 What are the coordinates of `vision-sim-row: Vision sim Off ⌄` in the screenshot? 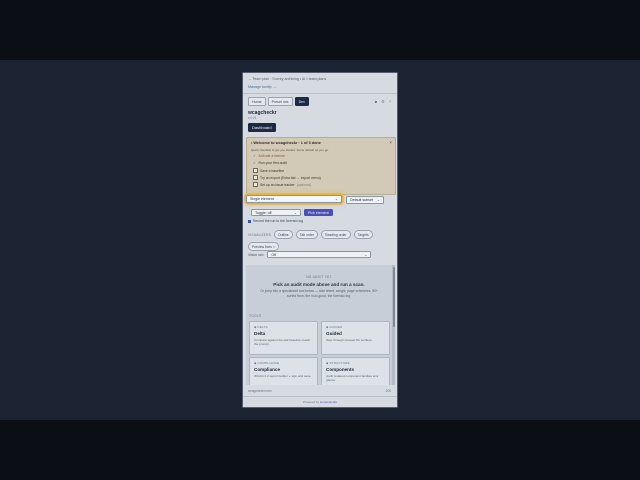 It's located at (310, 254).